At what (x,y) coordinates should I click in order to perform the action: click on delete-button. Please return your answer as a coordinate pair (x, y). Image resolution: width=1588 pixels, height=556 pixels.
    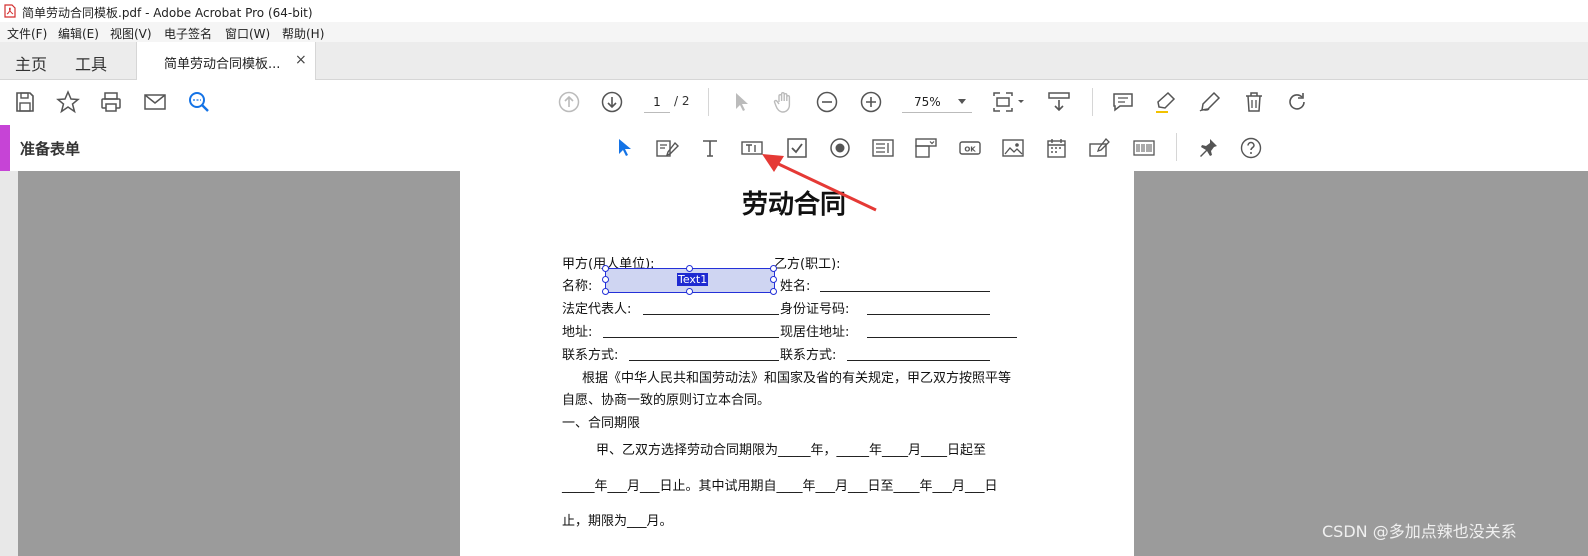
    Looking at the image, I should click on (1254, 102).